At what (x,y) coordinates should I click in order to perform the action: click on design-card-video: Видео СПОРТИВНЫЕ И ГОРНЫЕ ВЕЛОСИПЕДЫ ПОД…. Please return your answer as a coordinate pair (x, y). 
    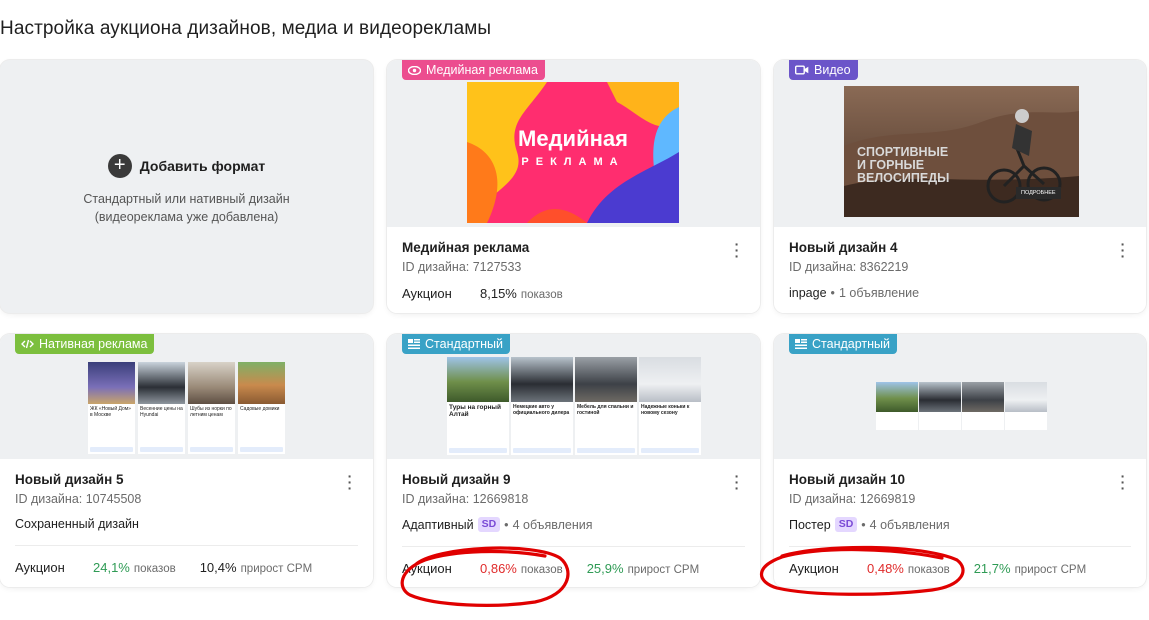
    Looking at the image, I should click on (960, 186).